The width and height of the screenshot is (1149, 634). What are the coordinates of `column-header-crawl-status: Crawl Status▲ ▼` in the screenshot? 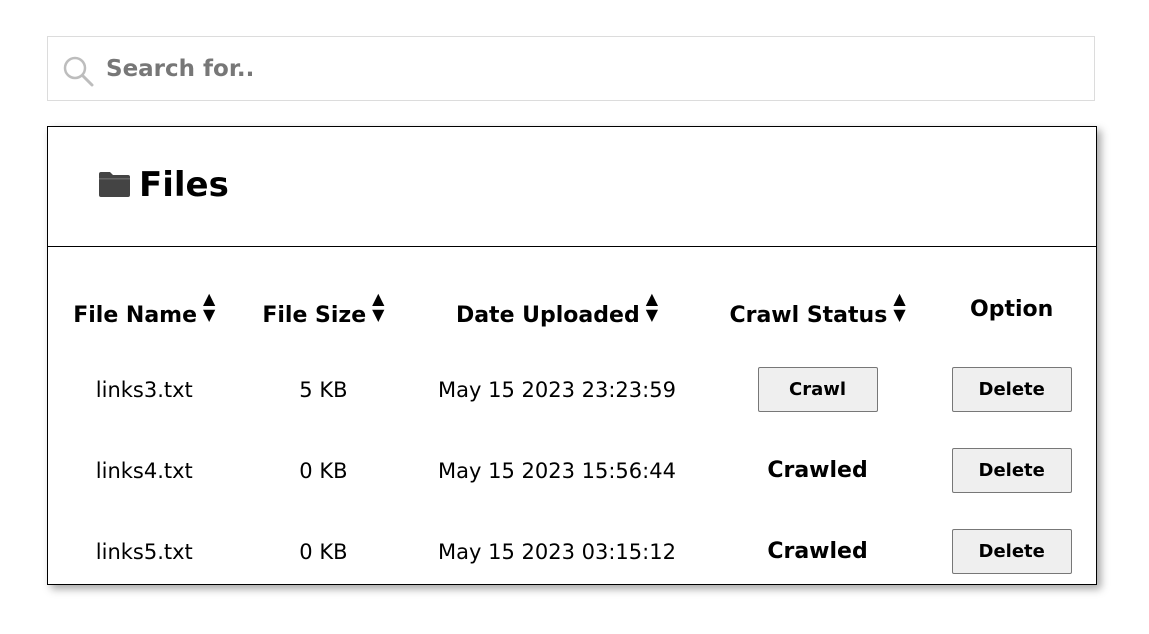 It's located at (818, 309).